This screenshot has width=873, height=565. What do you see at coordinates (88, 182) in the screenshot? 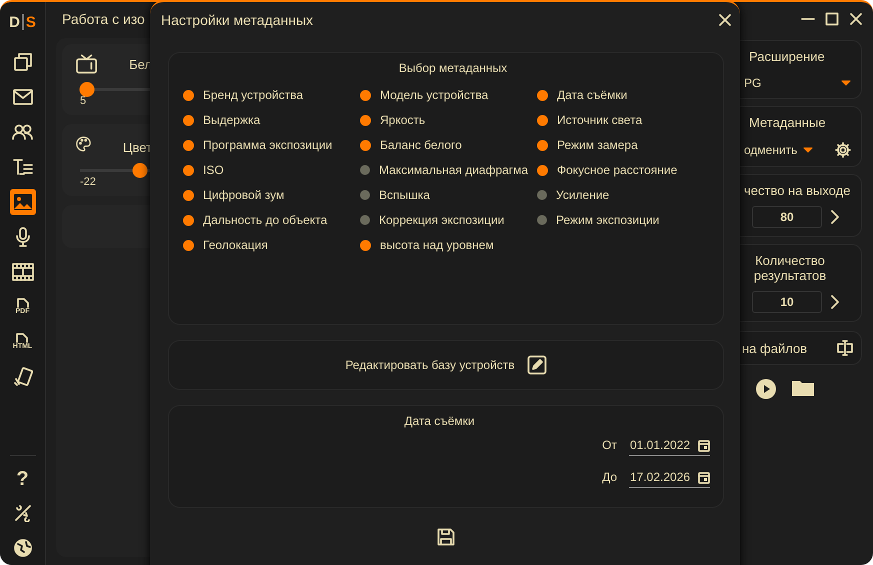
I see `slider-value: -22` at bounding box center [88, 182].